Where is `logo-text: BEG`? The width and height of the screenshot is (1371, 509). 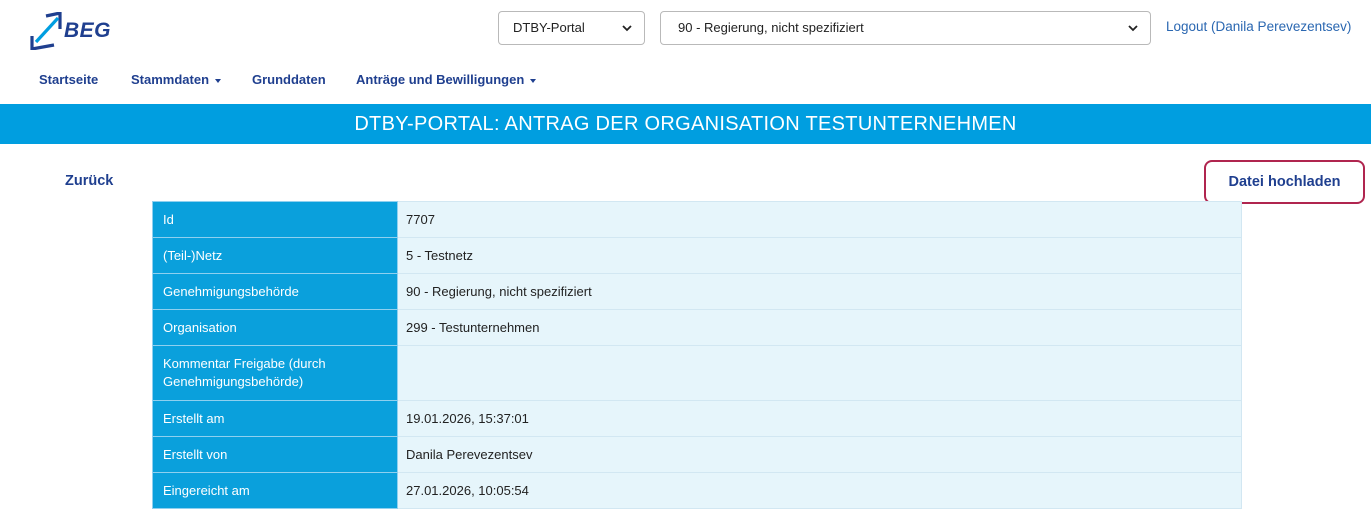
logo-text: BEG is located at coordinates (88, 30).